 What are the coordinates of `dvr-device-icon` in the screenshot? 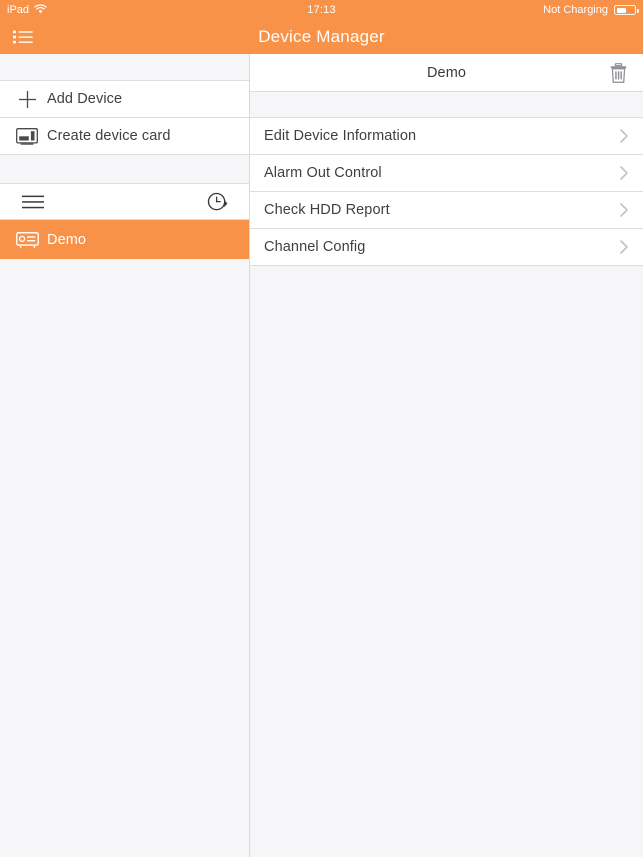 It's located at (27, 239).